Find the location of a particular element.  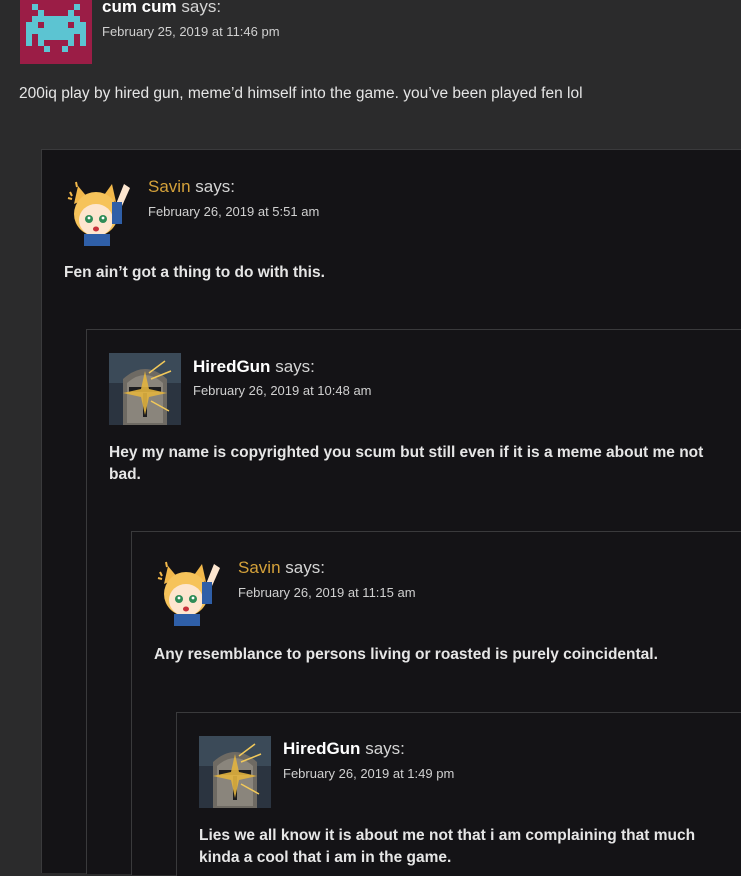

comment-author-line: cum cum says: is located at coordinates (161, 8).